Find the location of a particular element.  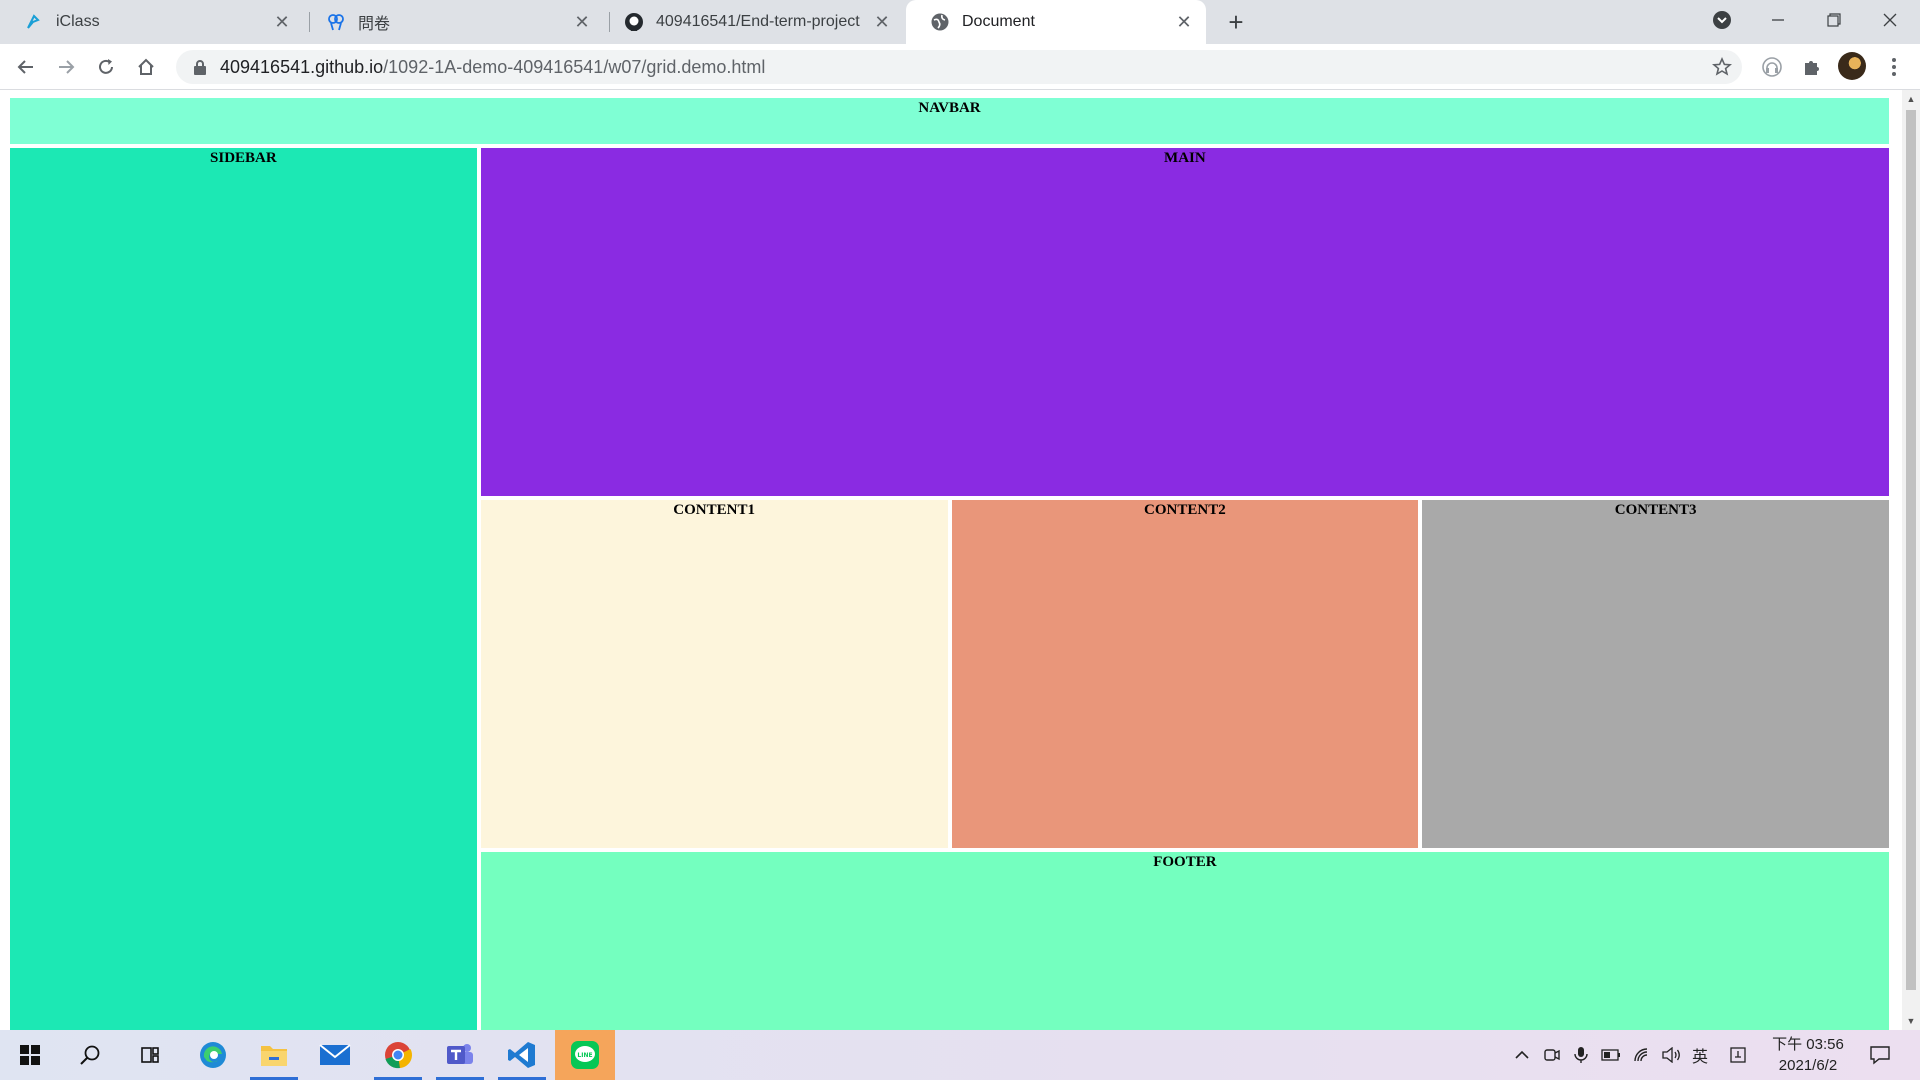

wifi-icon is located at coordinates (1642, 1055).